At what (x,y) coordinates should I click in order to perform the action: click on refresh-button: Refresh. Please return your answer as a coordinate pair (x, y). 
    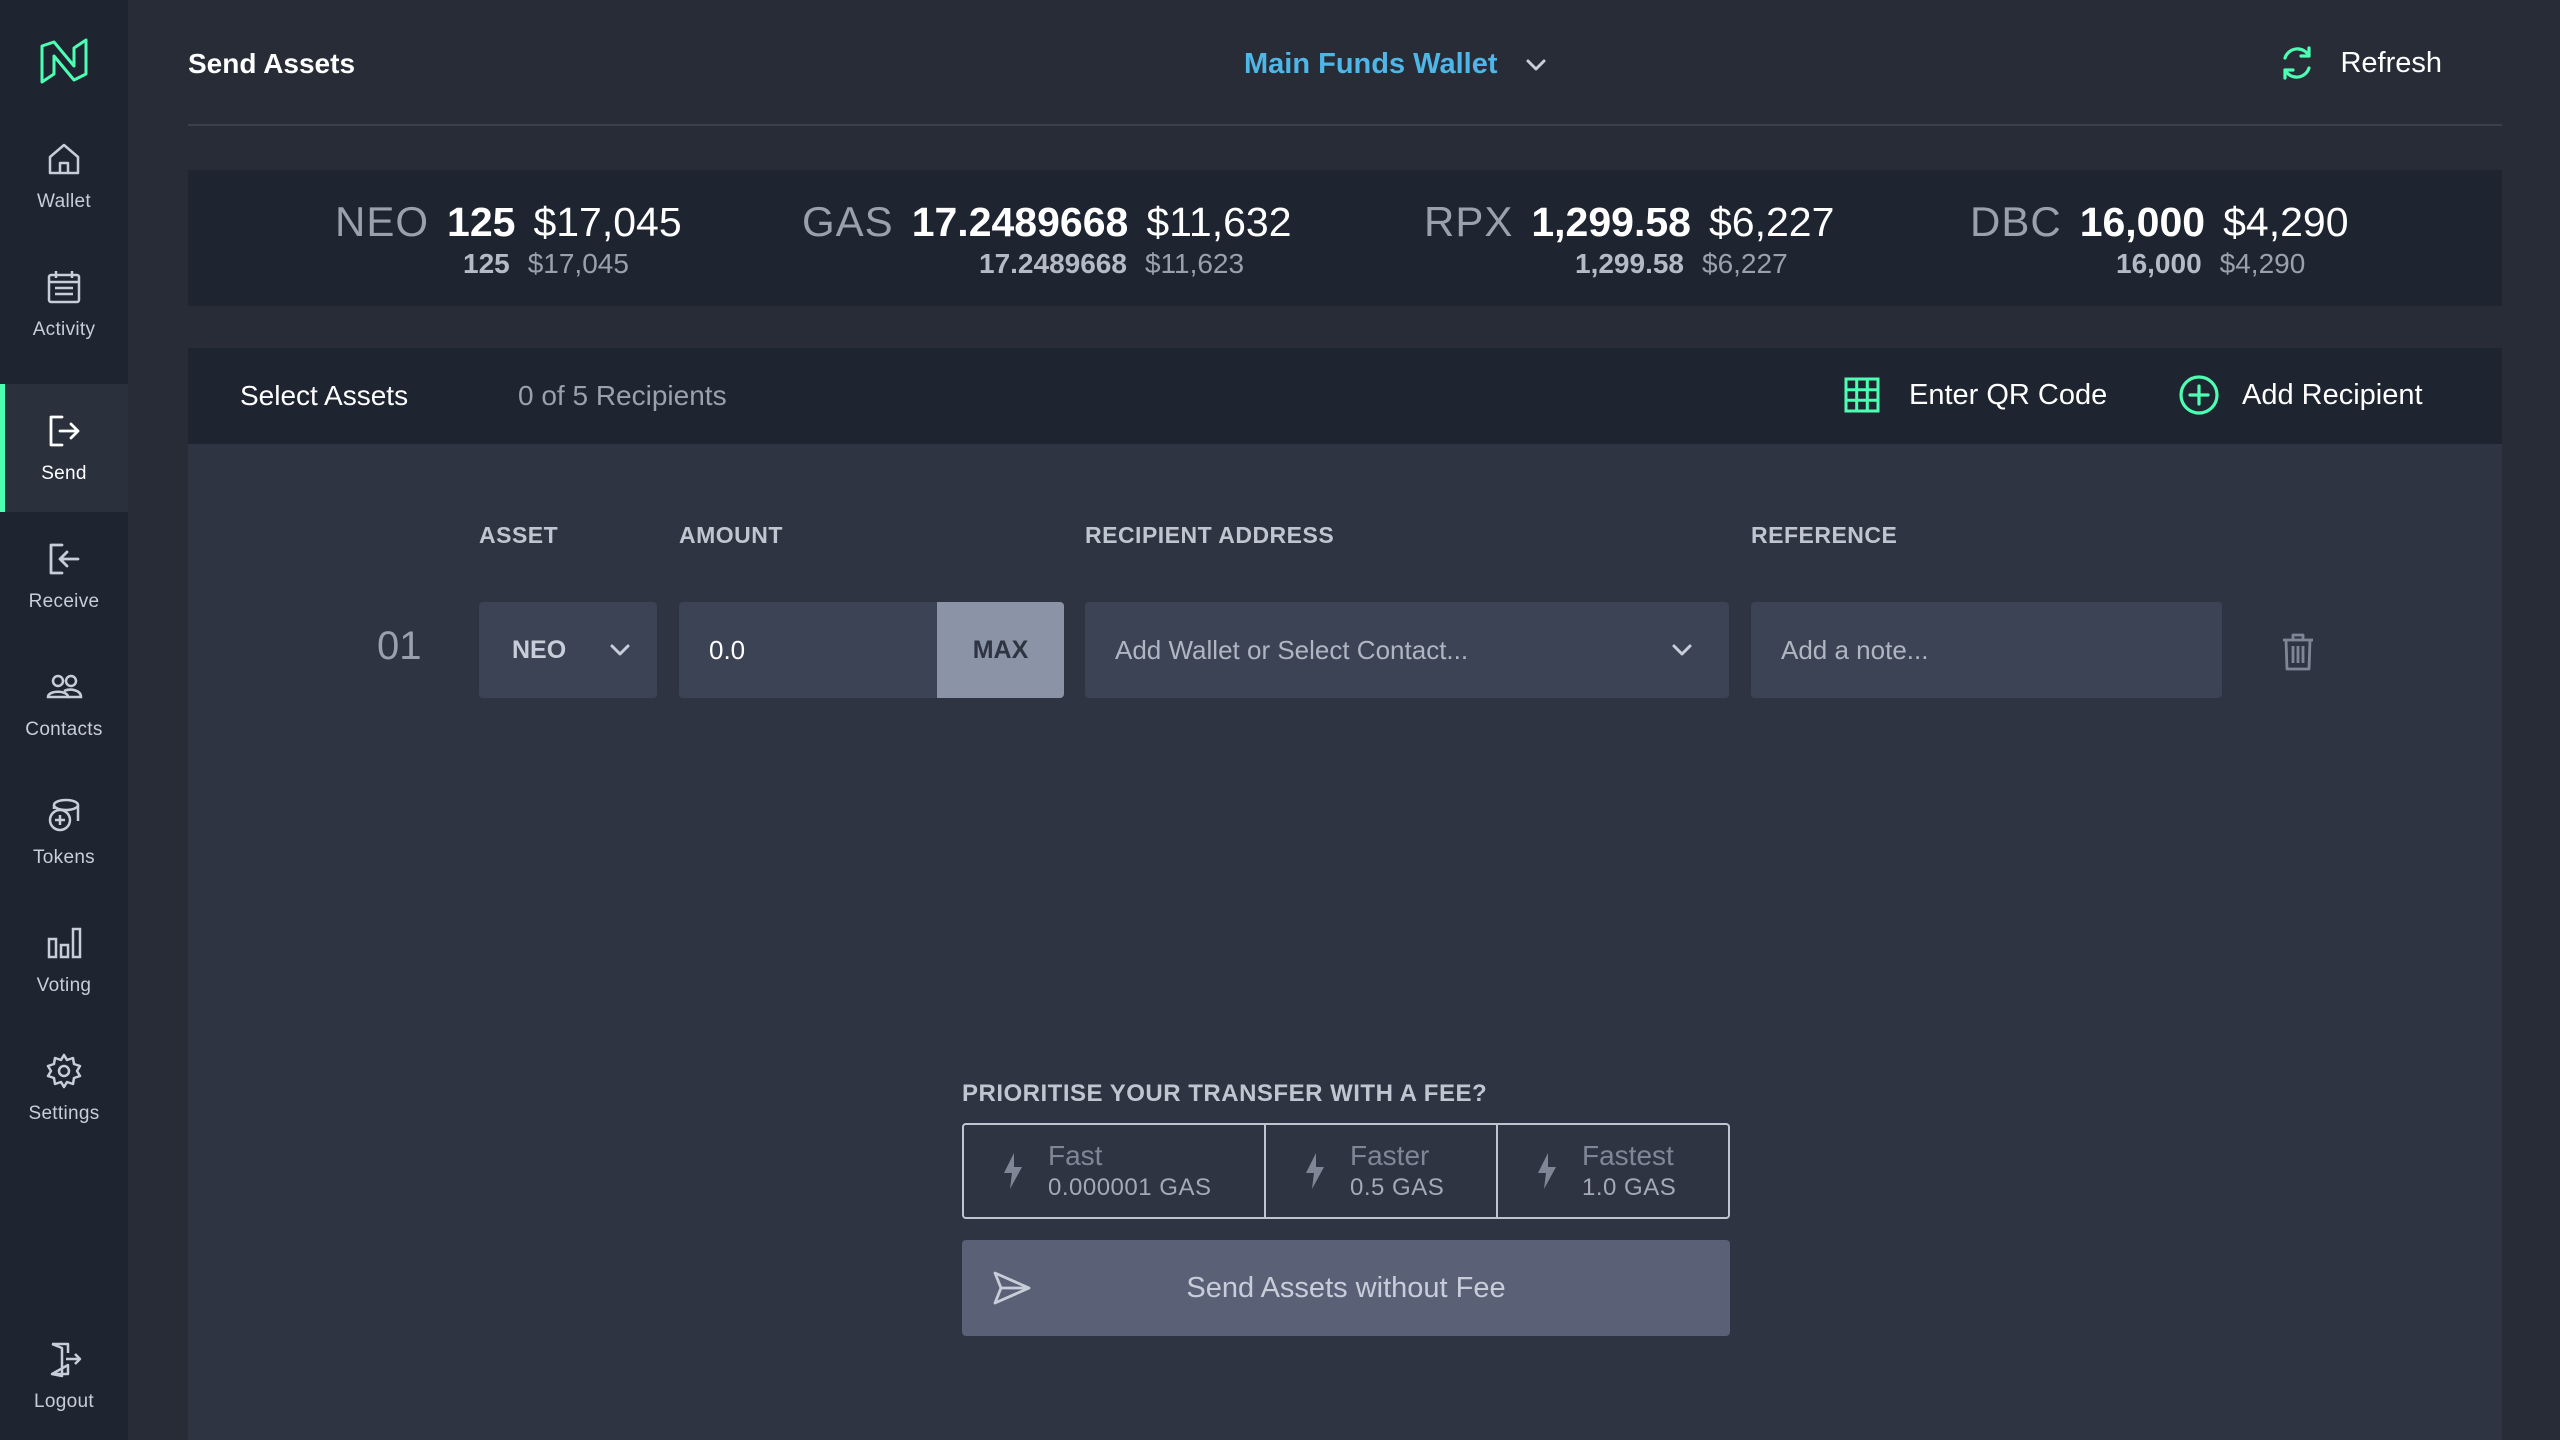
    Looking at the image, I should click on (2360, 63).